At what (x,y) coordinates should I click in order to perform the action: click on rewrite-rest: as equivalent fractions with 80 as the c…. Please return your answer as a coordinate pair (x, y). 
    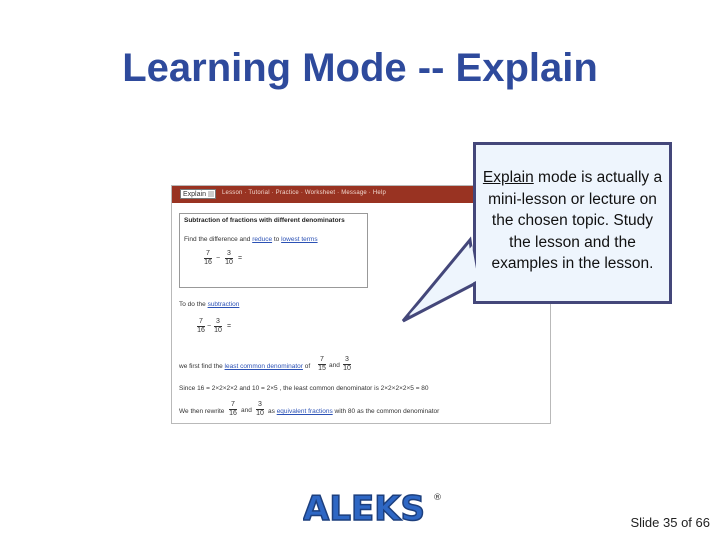
    Looking at the image, I should click on (354, 411).